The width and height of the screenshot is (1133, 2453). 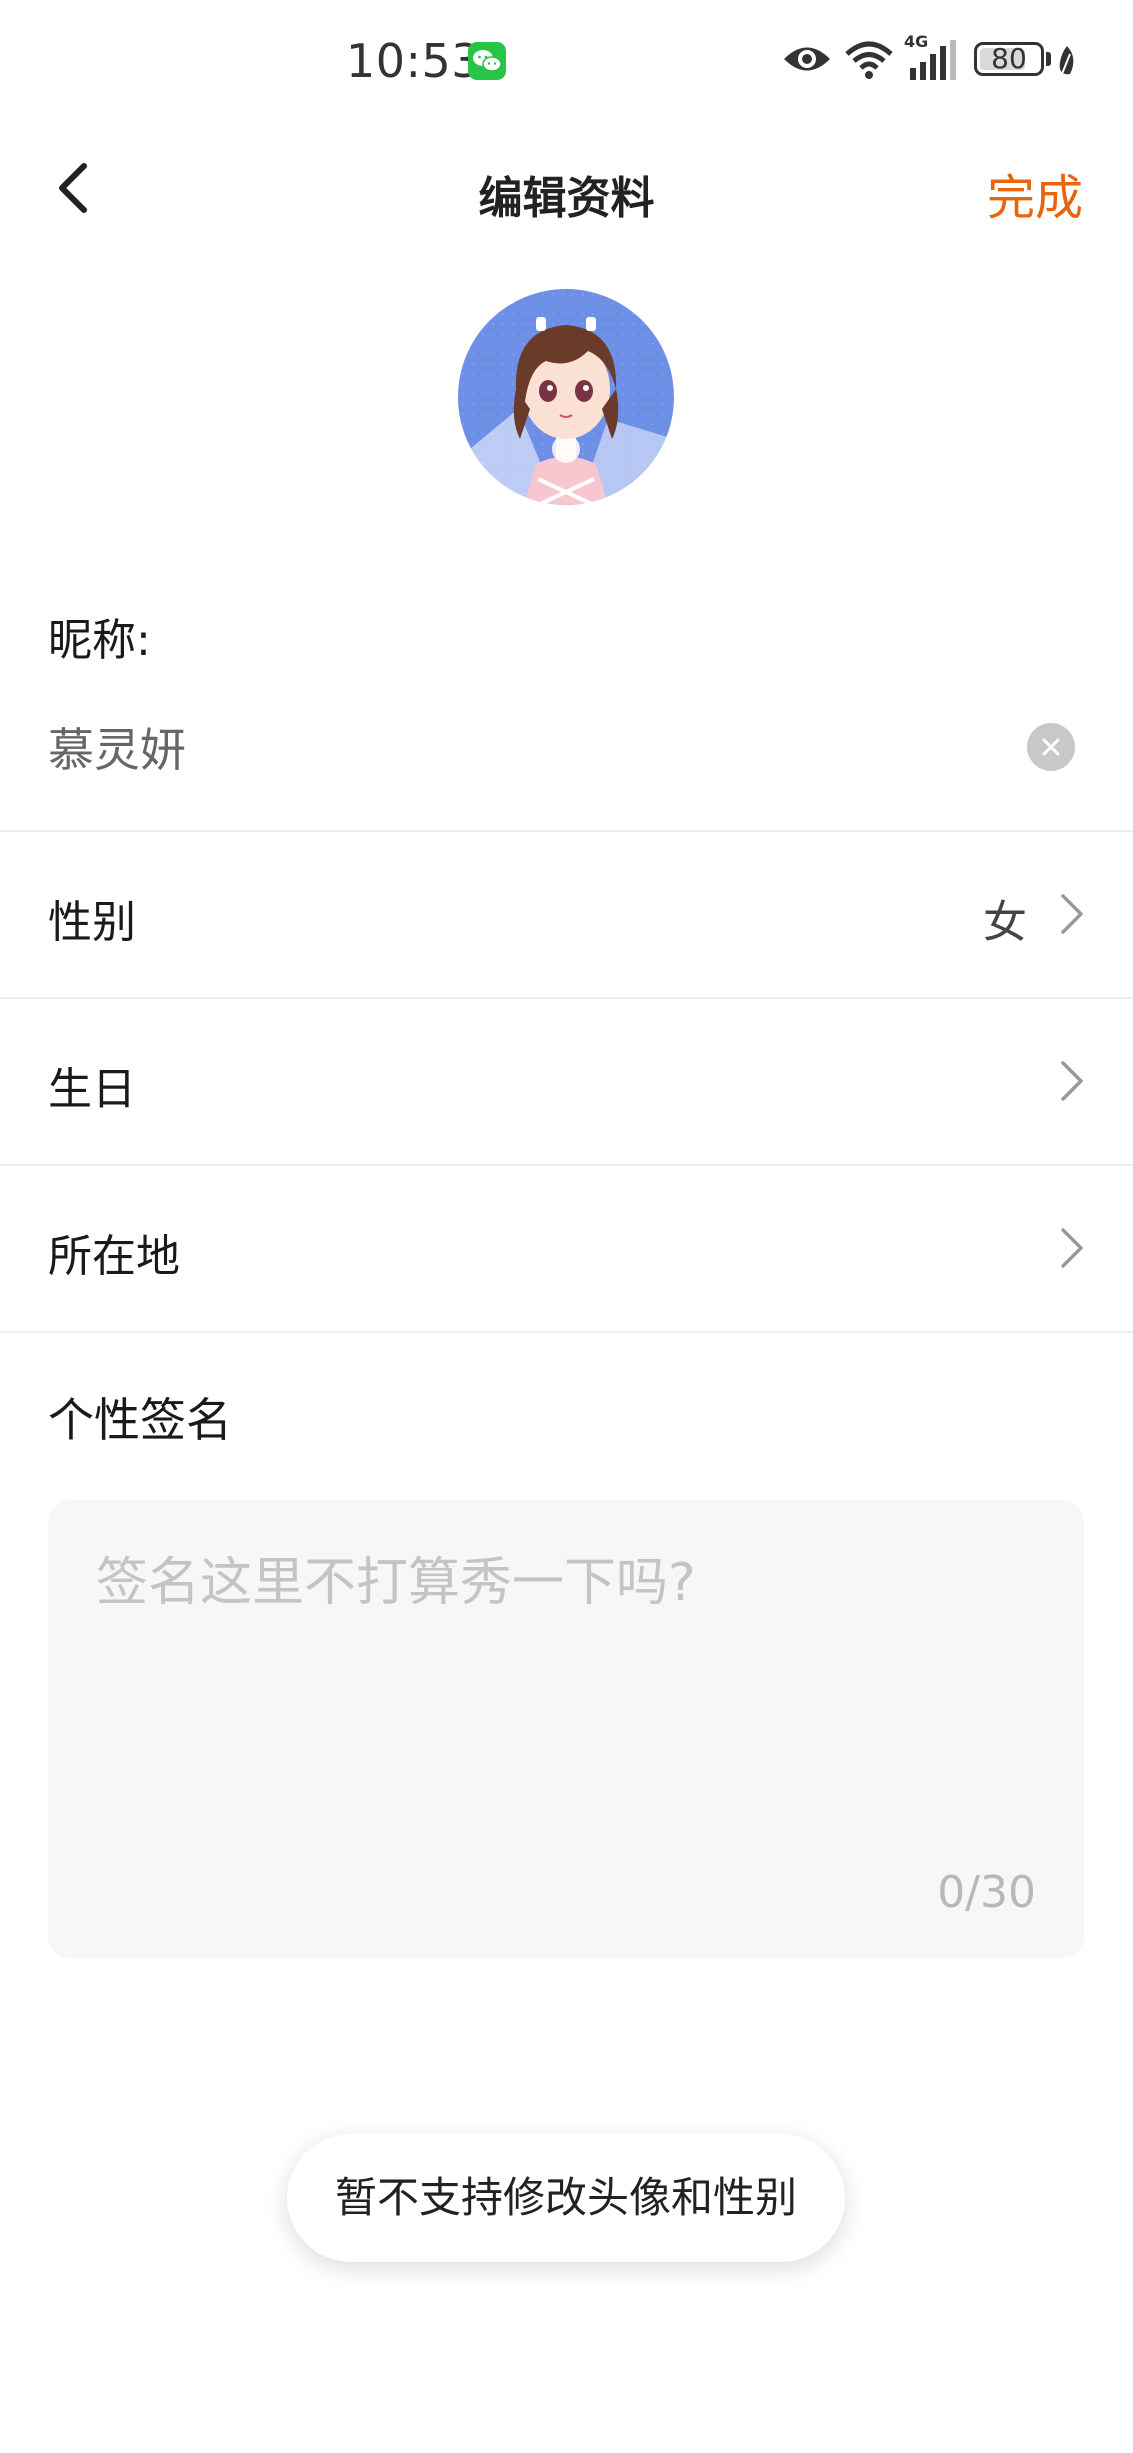 I want to click on back-icon, so click(x=76, y=188).